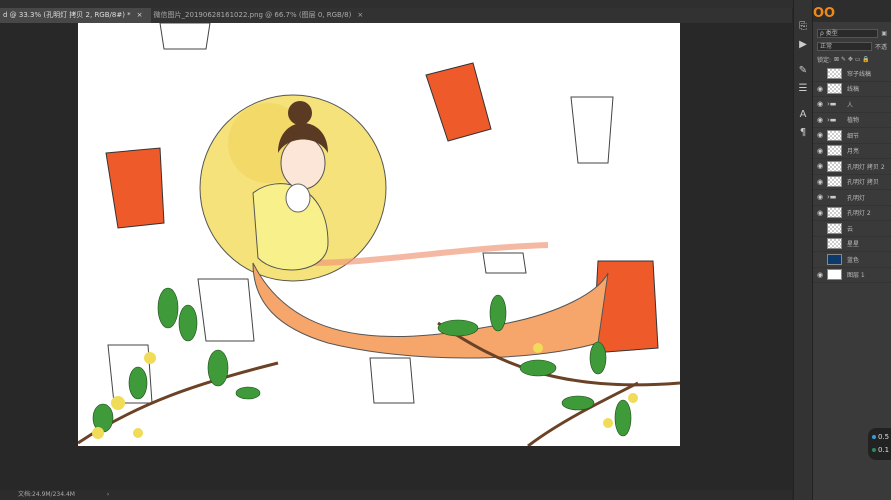 This screenshot has width=891, height=500. I want to click on layer-name: 月亮, so click(853, 152).